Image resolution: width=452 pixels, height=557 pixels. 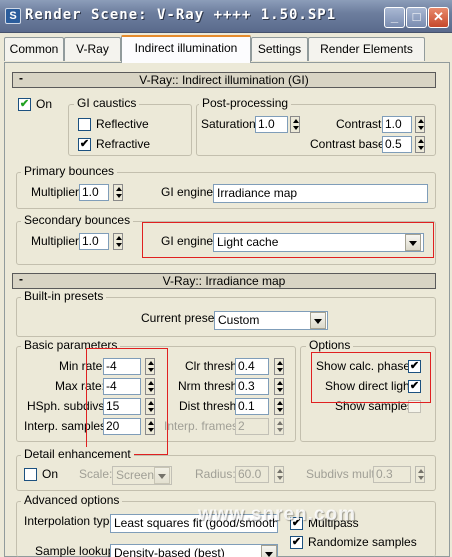 I want to click on refractive-label: Refractive, so click(x=123, y=144).